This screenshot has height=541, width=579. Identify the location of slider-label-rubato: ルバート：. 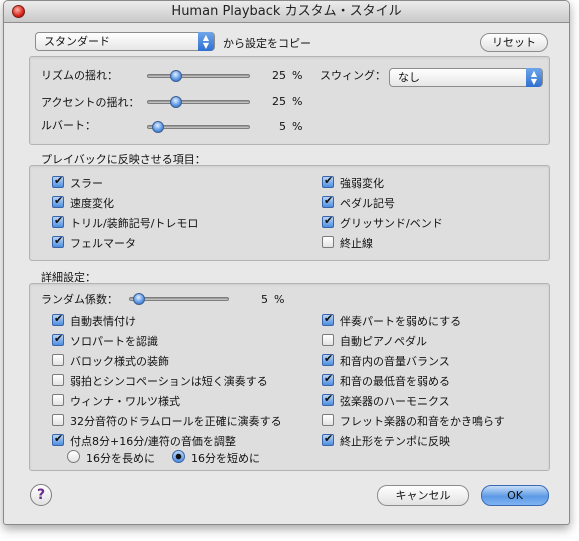
(68, 125).